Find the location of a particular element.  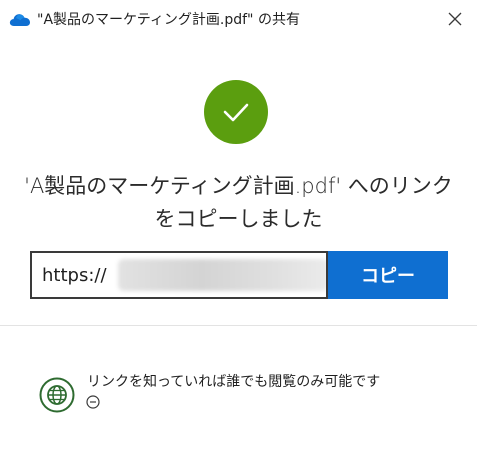

close-icon is located at coordinates (455, 19).